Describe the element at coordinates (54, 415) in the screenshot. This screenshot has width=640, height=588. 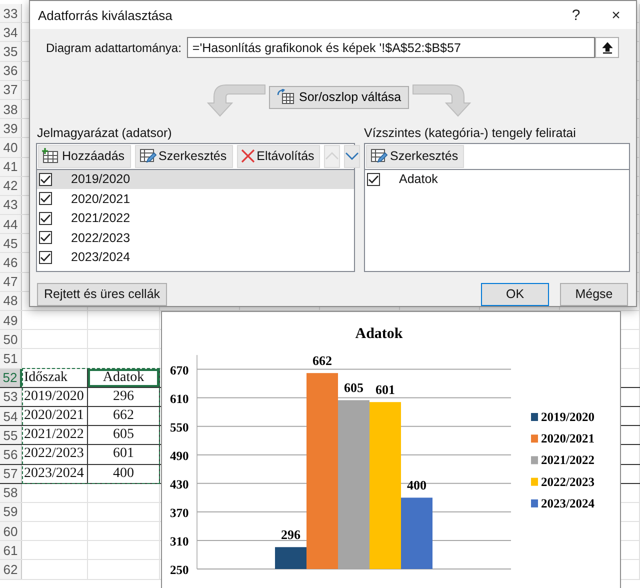
I see `table-cell-text: 2020/2021` at that location.